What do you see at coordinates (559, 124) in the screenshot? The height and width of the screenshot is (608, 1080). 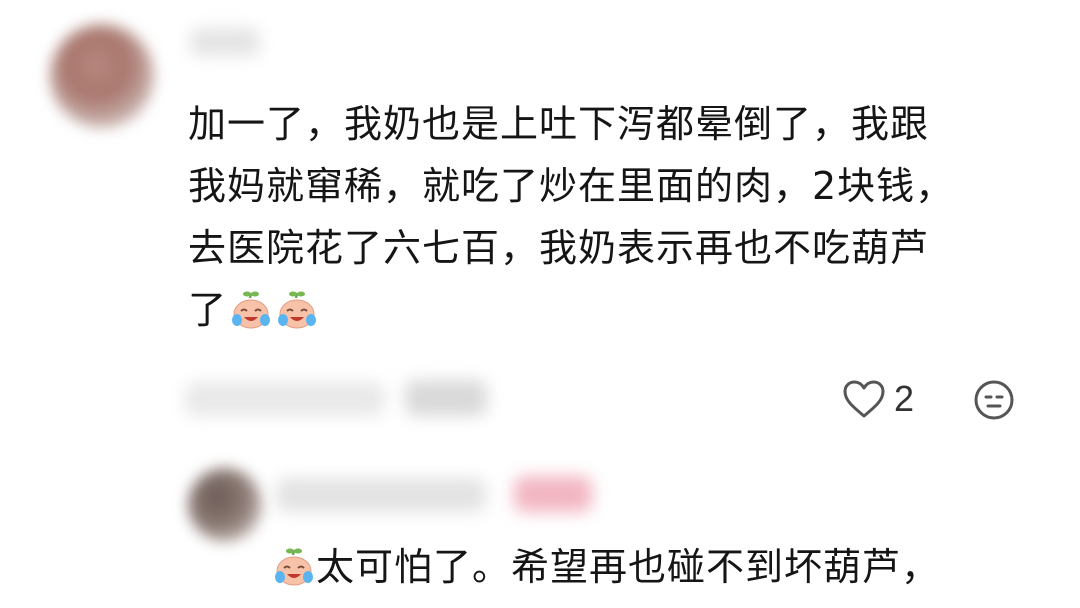 I see `comment-line: 加一了，我奶也是上吐下泻都晕倒了，我跟` at bounding box center [559, 124].